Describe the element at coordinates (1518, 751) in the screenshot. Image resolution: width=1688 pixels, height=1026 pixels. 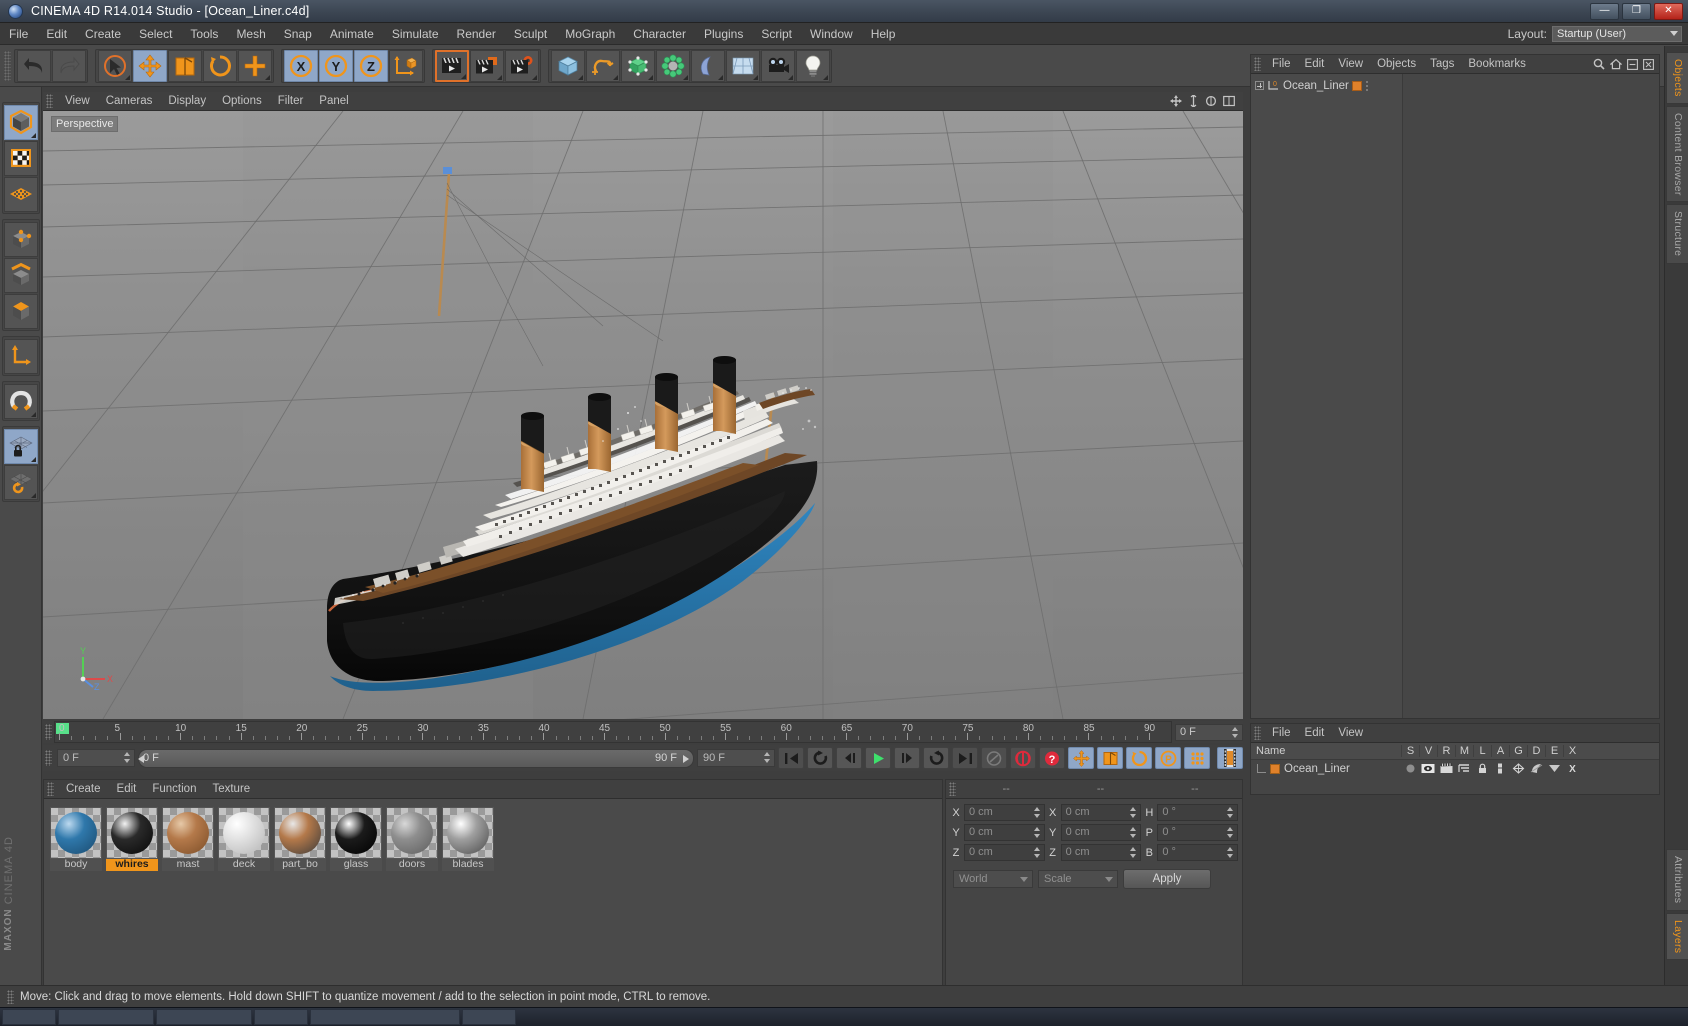
I see `layer-column-g: G` at that location.